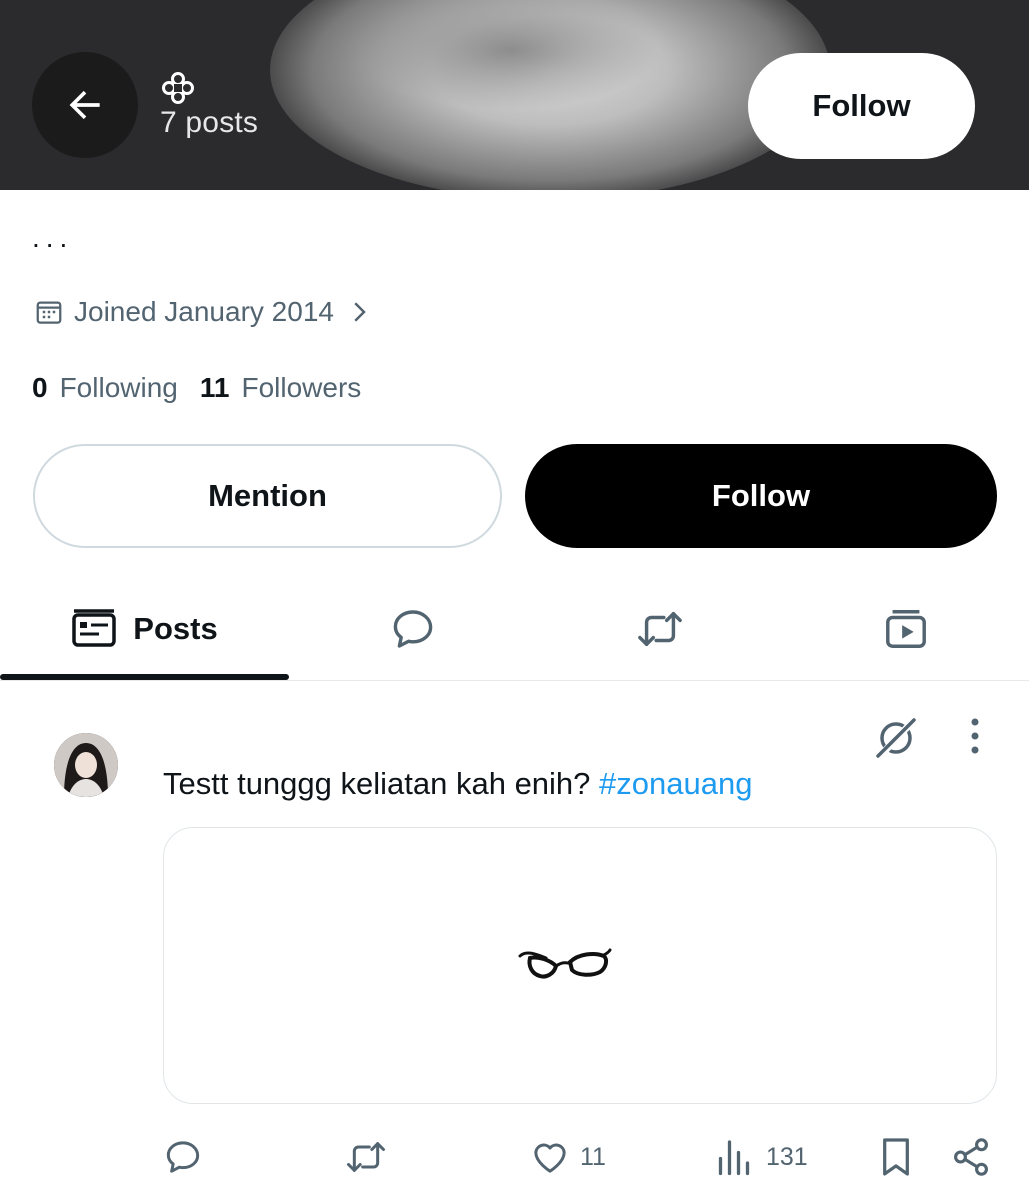 This screenshot has width=1029, height=1200. Describe the element at coordinates (975, 738) in the screenshot. I see `more-options-icon` at that location.